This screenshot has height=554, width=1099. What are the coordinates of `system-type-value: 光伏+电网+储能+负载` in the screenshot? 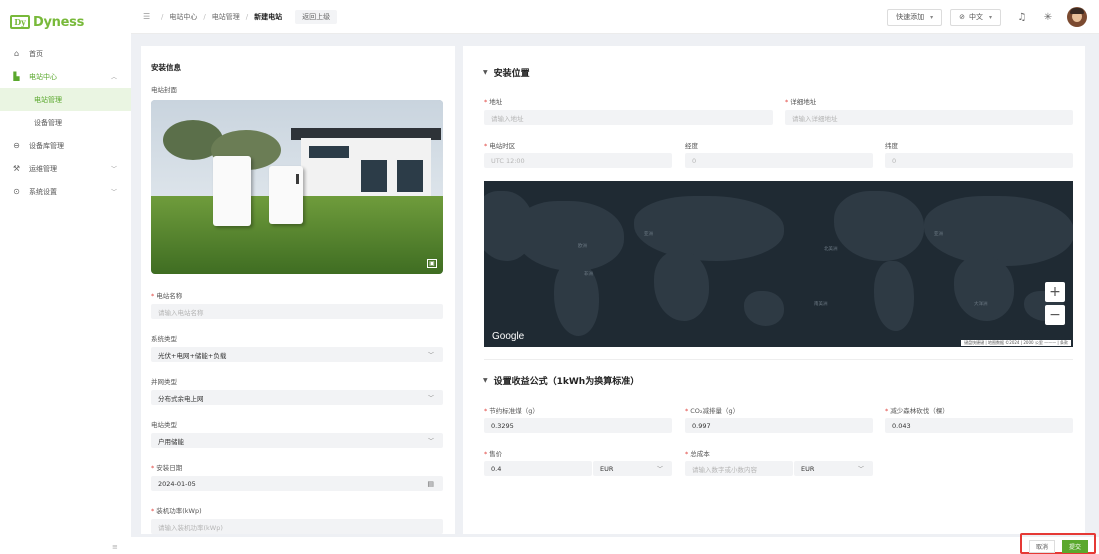 It's located at (192, 355).